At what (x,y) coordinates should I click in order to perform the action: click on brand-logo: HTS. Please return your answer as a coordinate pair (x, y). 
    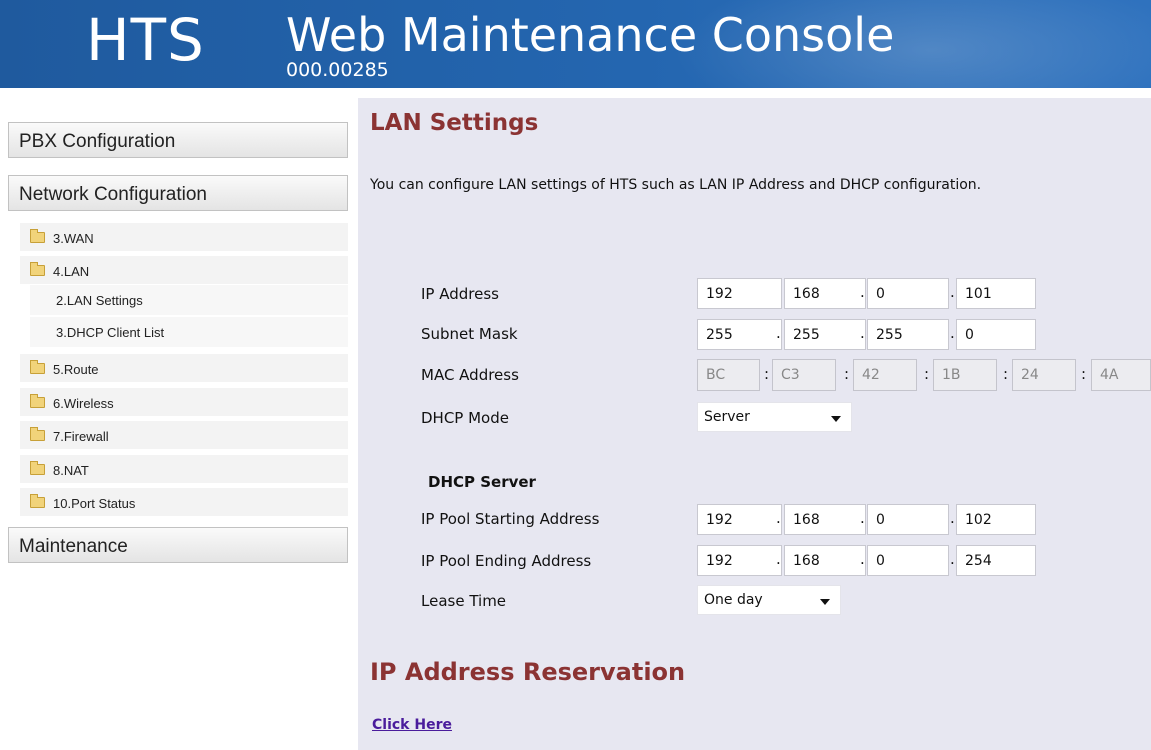
    Looking at the image, I should click on (145, 40).